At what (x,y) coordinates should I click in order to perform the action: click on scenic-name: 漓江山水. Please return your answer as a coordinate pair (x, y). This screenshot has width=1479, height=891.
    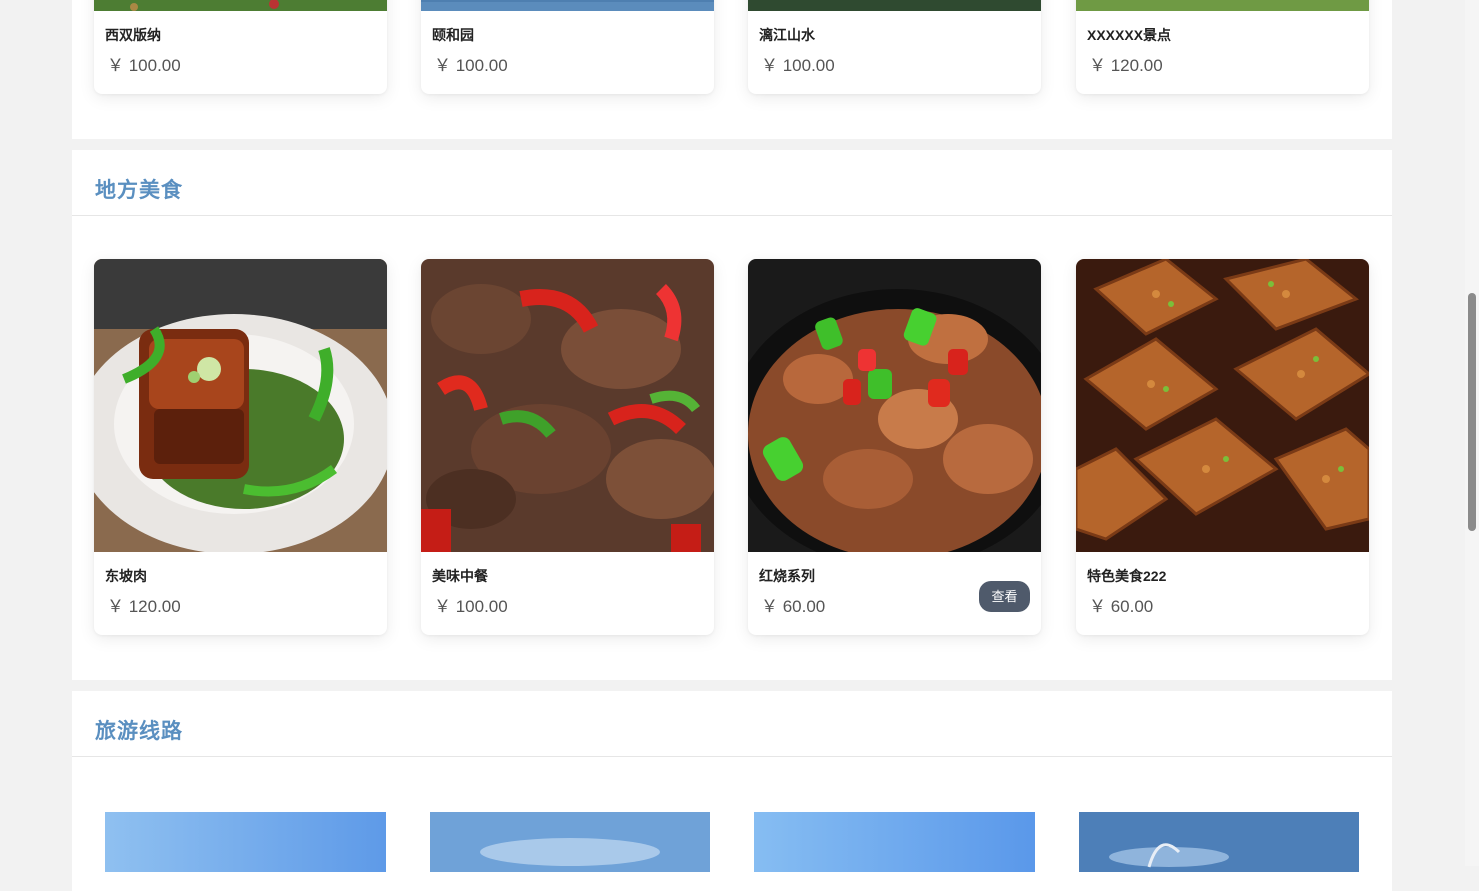
    Looking at the image, I should click on (787, 35).